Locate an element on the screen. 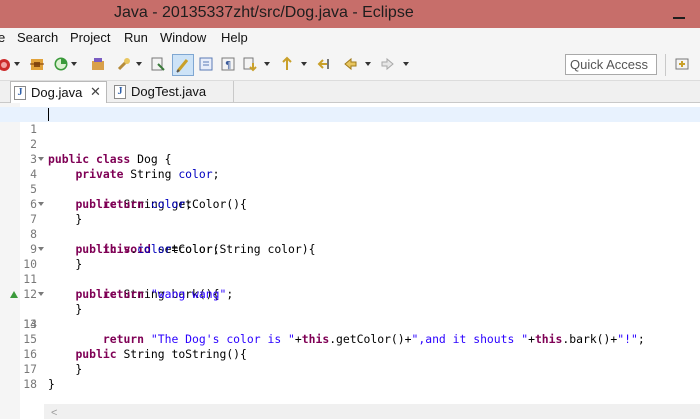  code-line-18: 18 is located at coordinates (350, 376).